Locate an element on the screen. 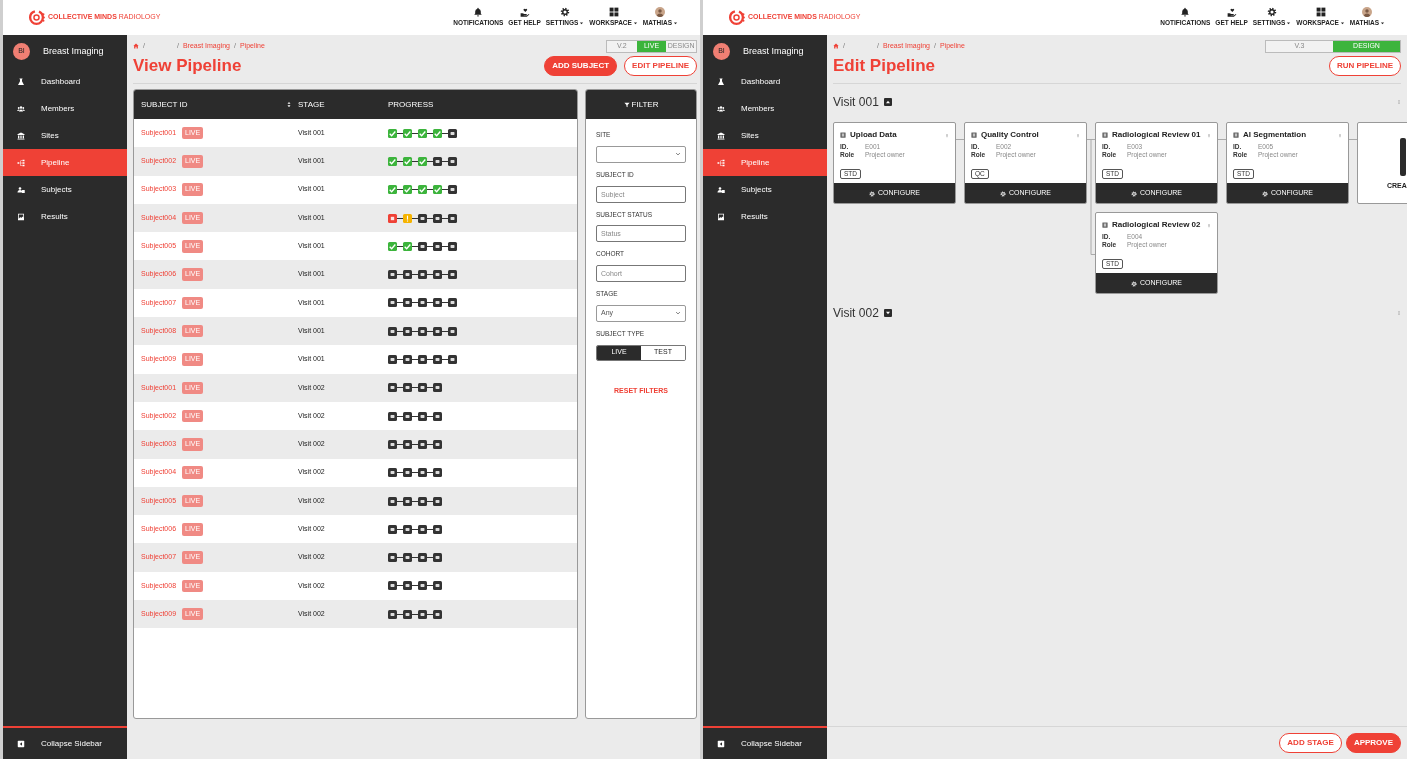  column-header: SUBJECT ID is located at coordinates (164, 104).